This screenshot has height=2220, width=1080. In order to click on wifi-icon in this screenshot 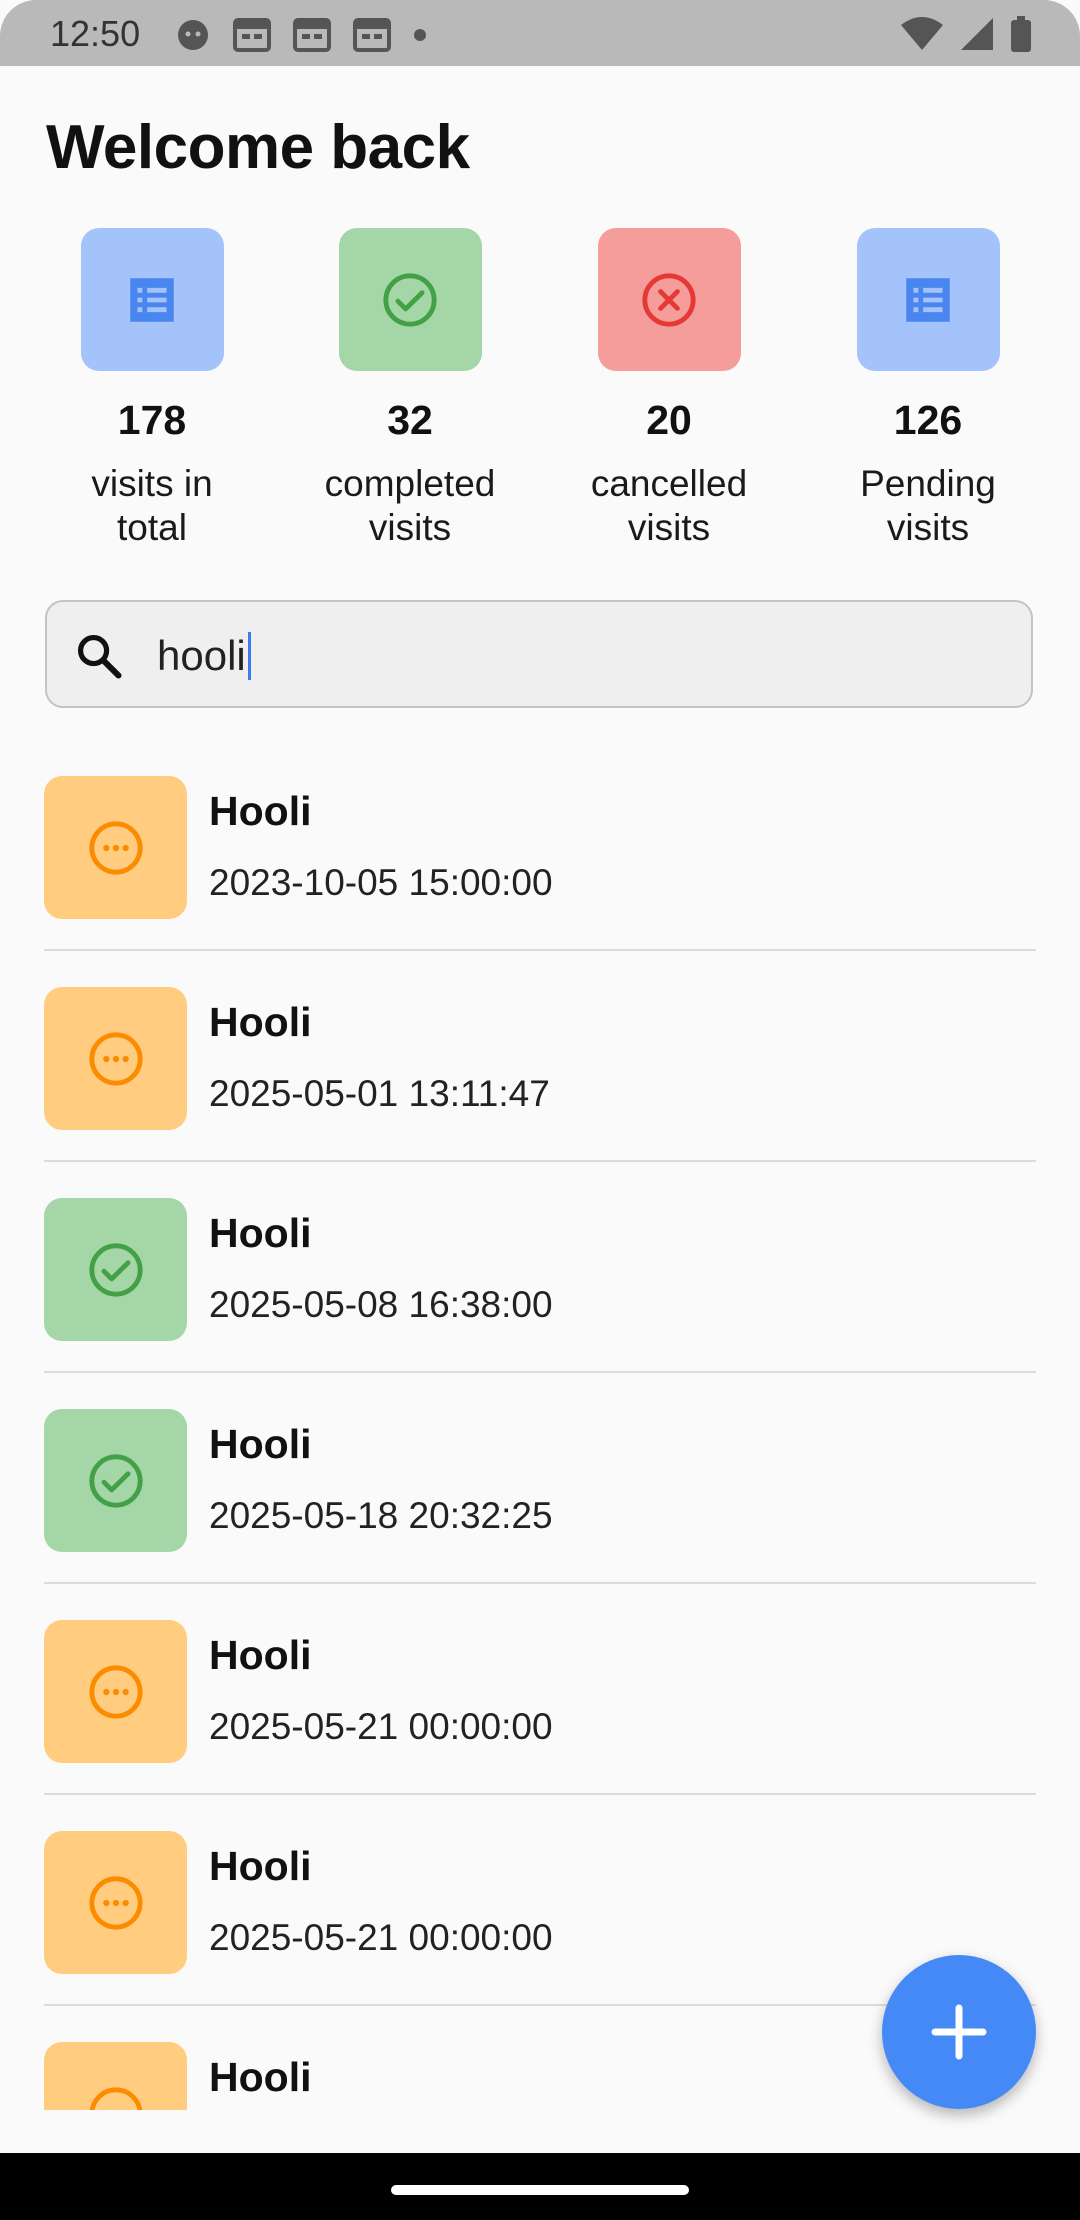, I will do `click(922, 33)`.